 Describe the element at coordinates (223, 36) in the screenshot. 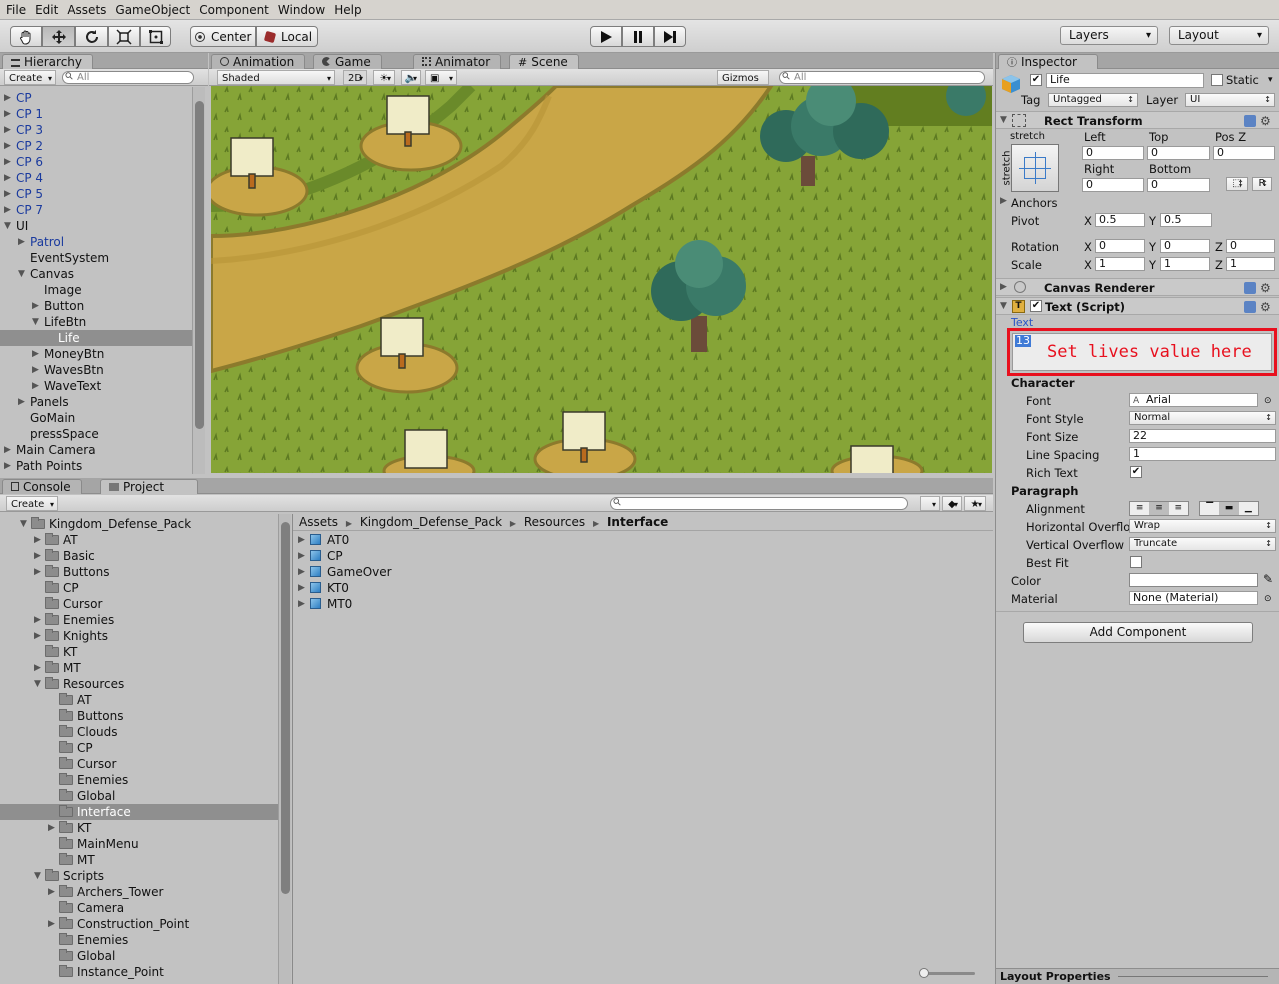

I see `pivot-center-toggle: Center` at that location.